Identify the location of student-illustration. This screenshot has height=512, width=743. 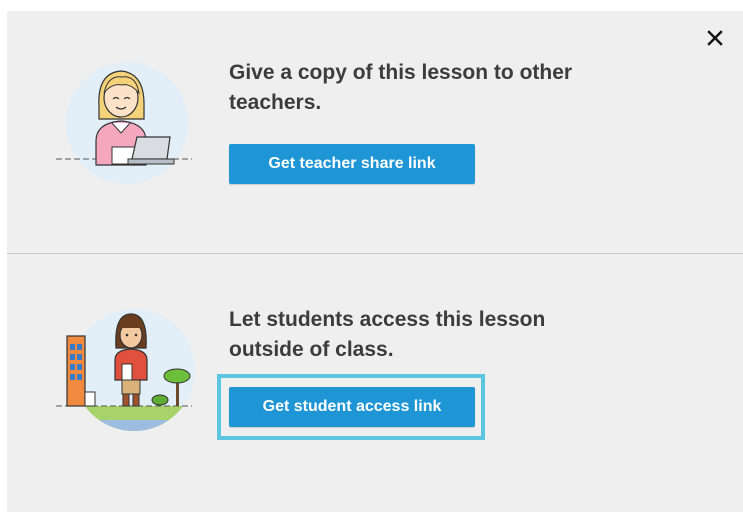
(125, 370).